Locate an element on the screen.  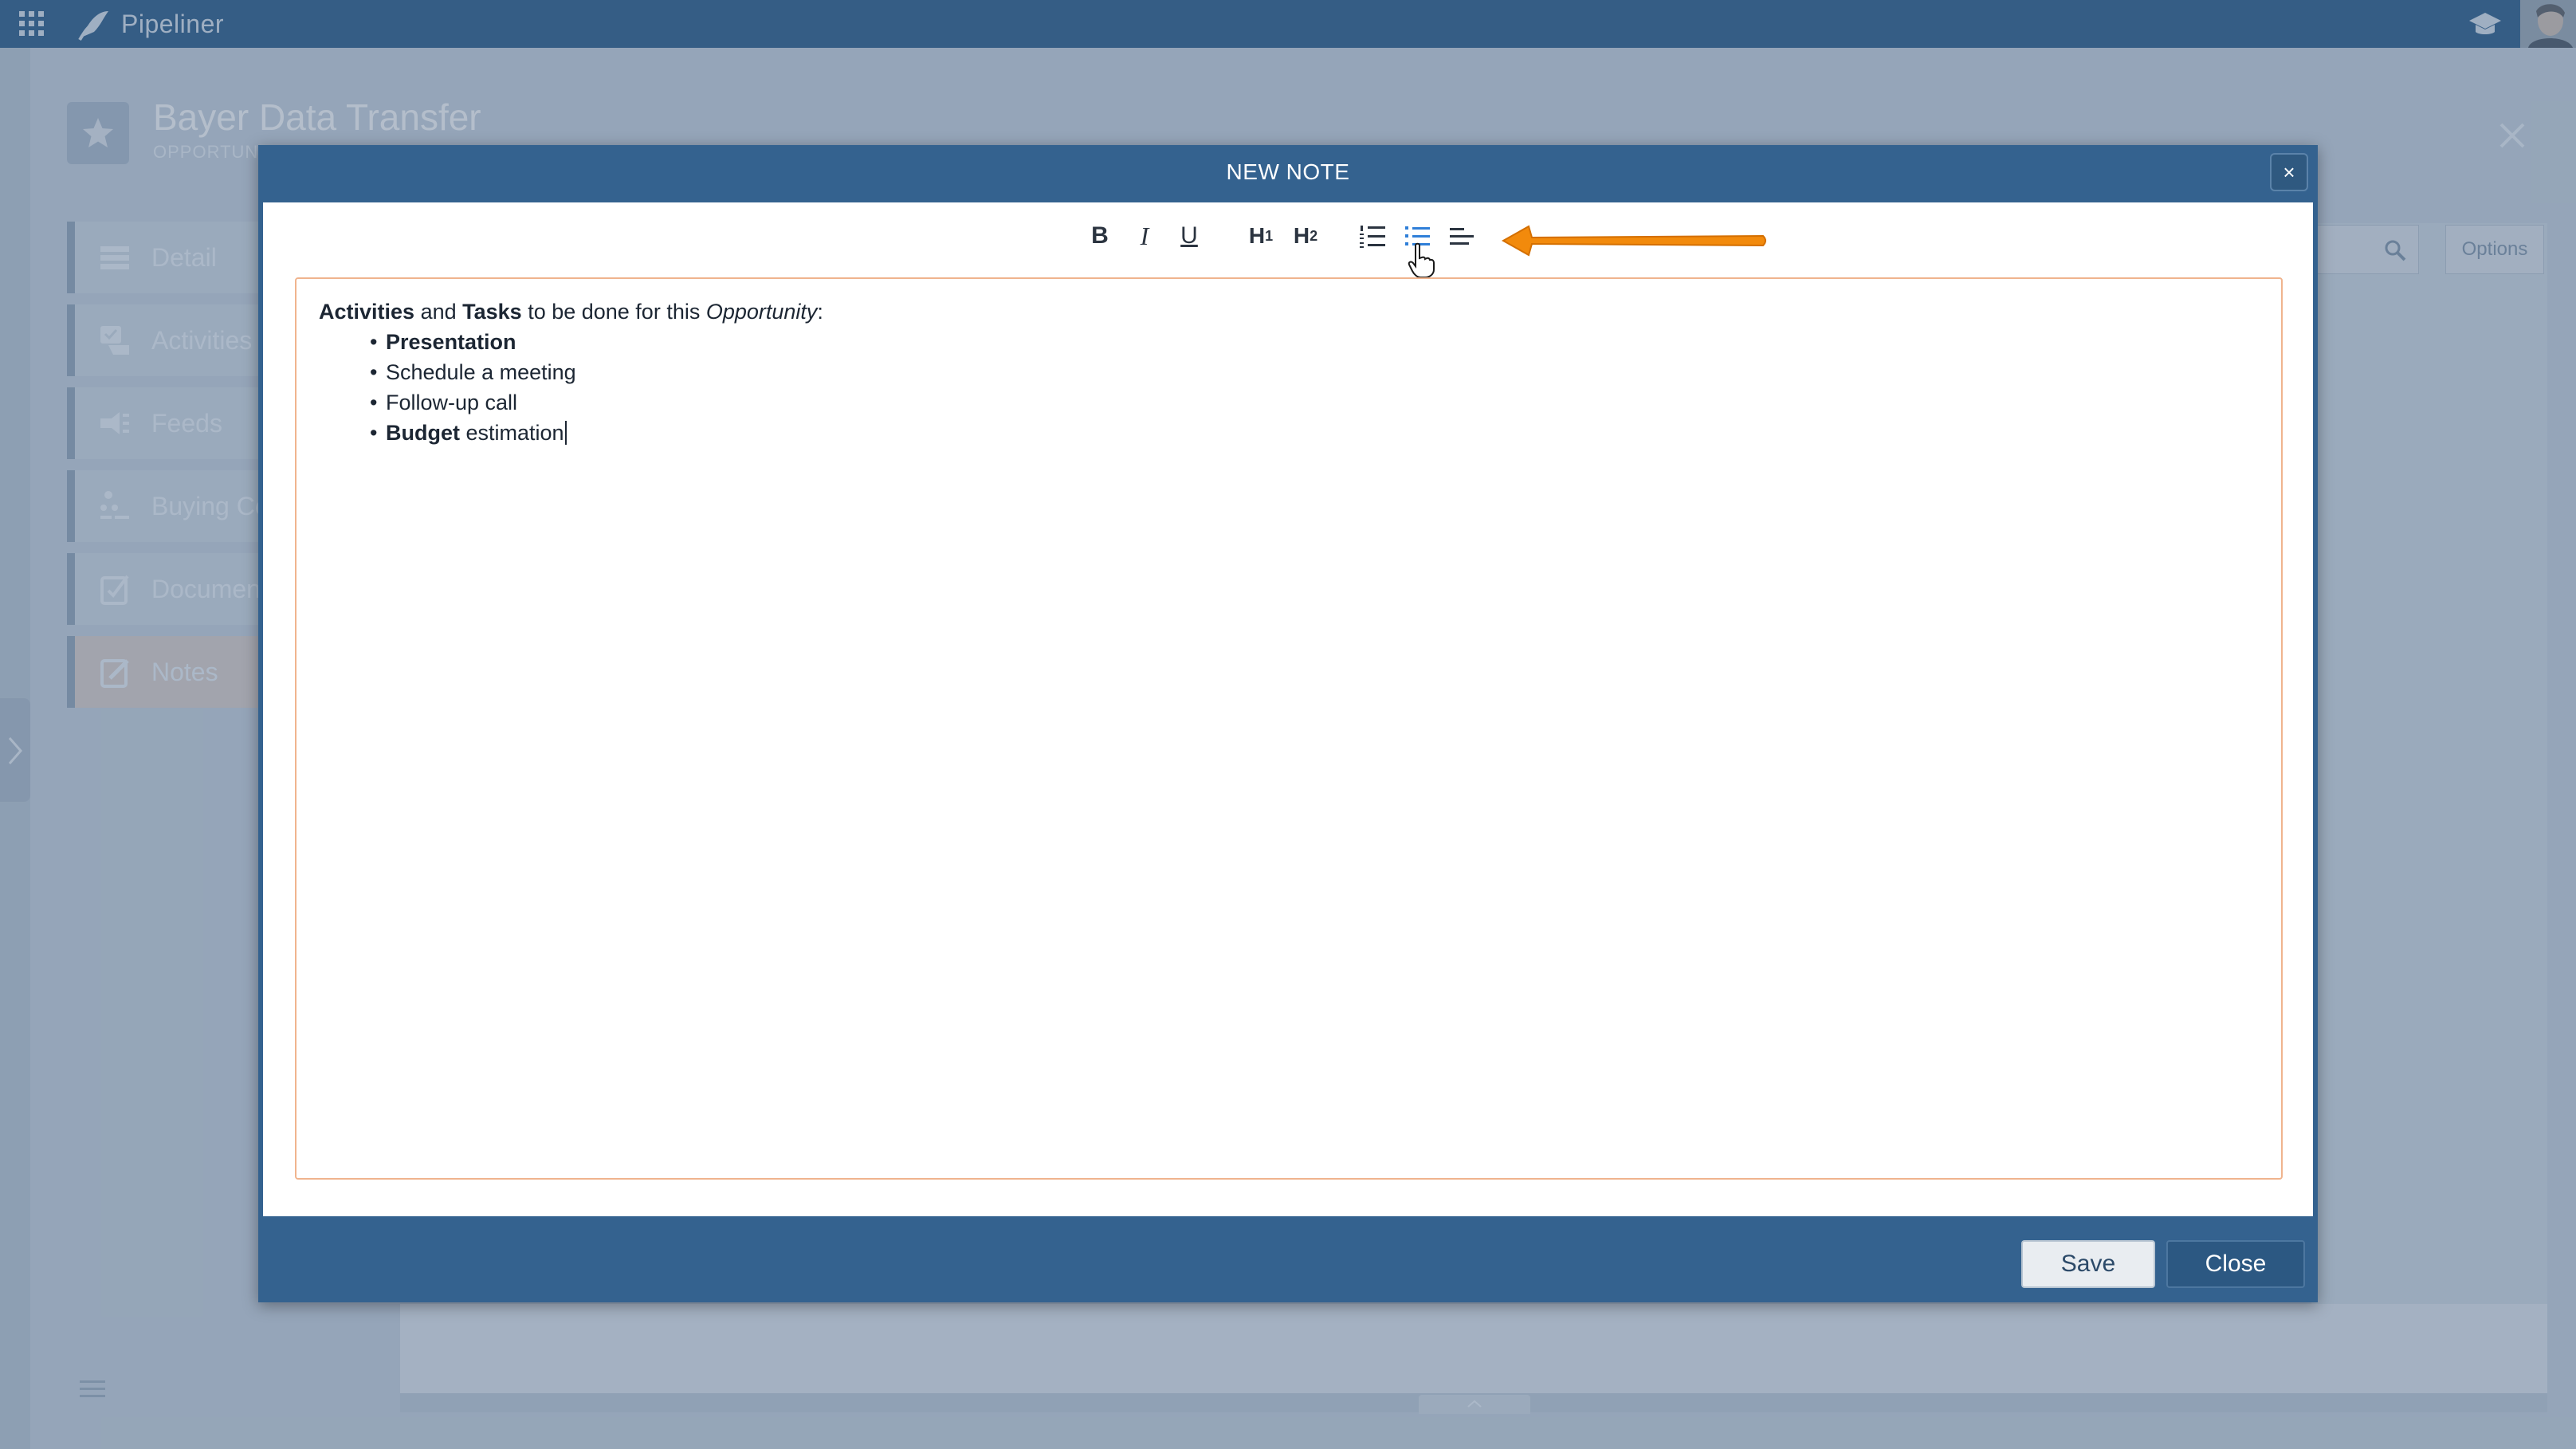
ordered-list-button is located at coordinates (1372, 235).